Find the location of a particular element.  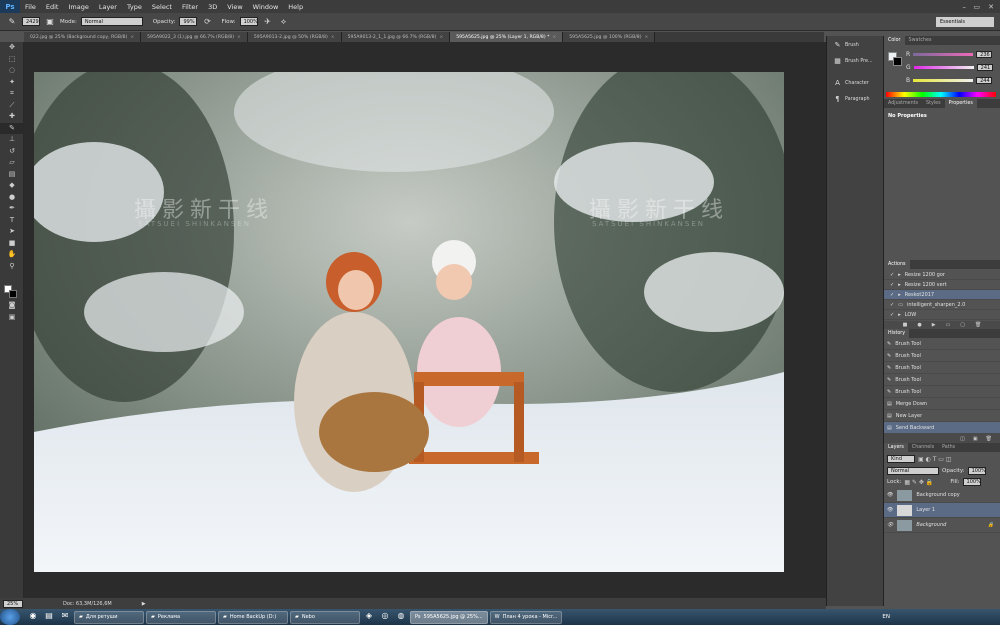

zoom-tool-icon: ⚲ is located at coordinates (12, 267).